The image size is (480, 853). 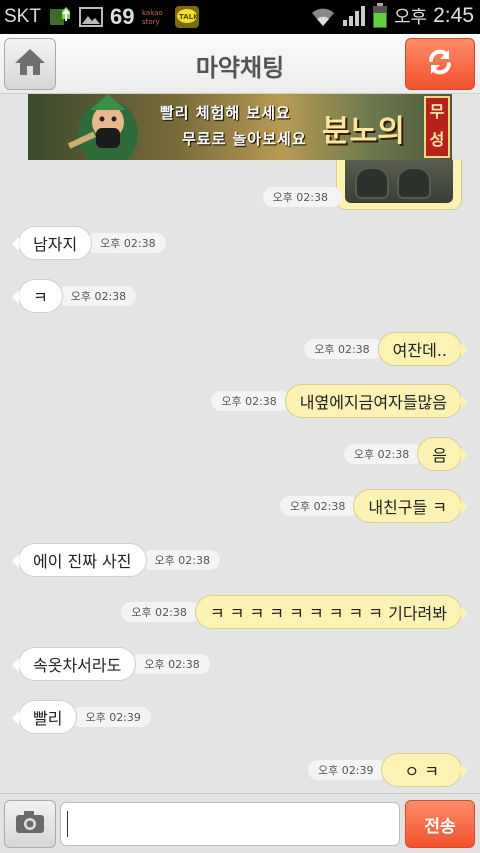 What do you see at coordinates (424, 770) in the screenshot?
I see `outgoing-message: ㅇ ㅋ` at bounding box center [424, 770].